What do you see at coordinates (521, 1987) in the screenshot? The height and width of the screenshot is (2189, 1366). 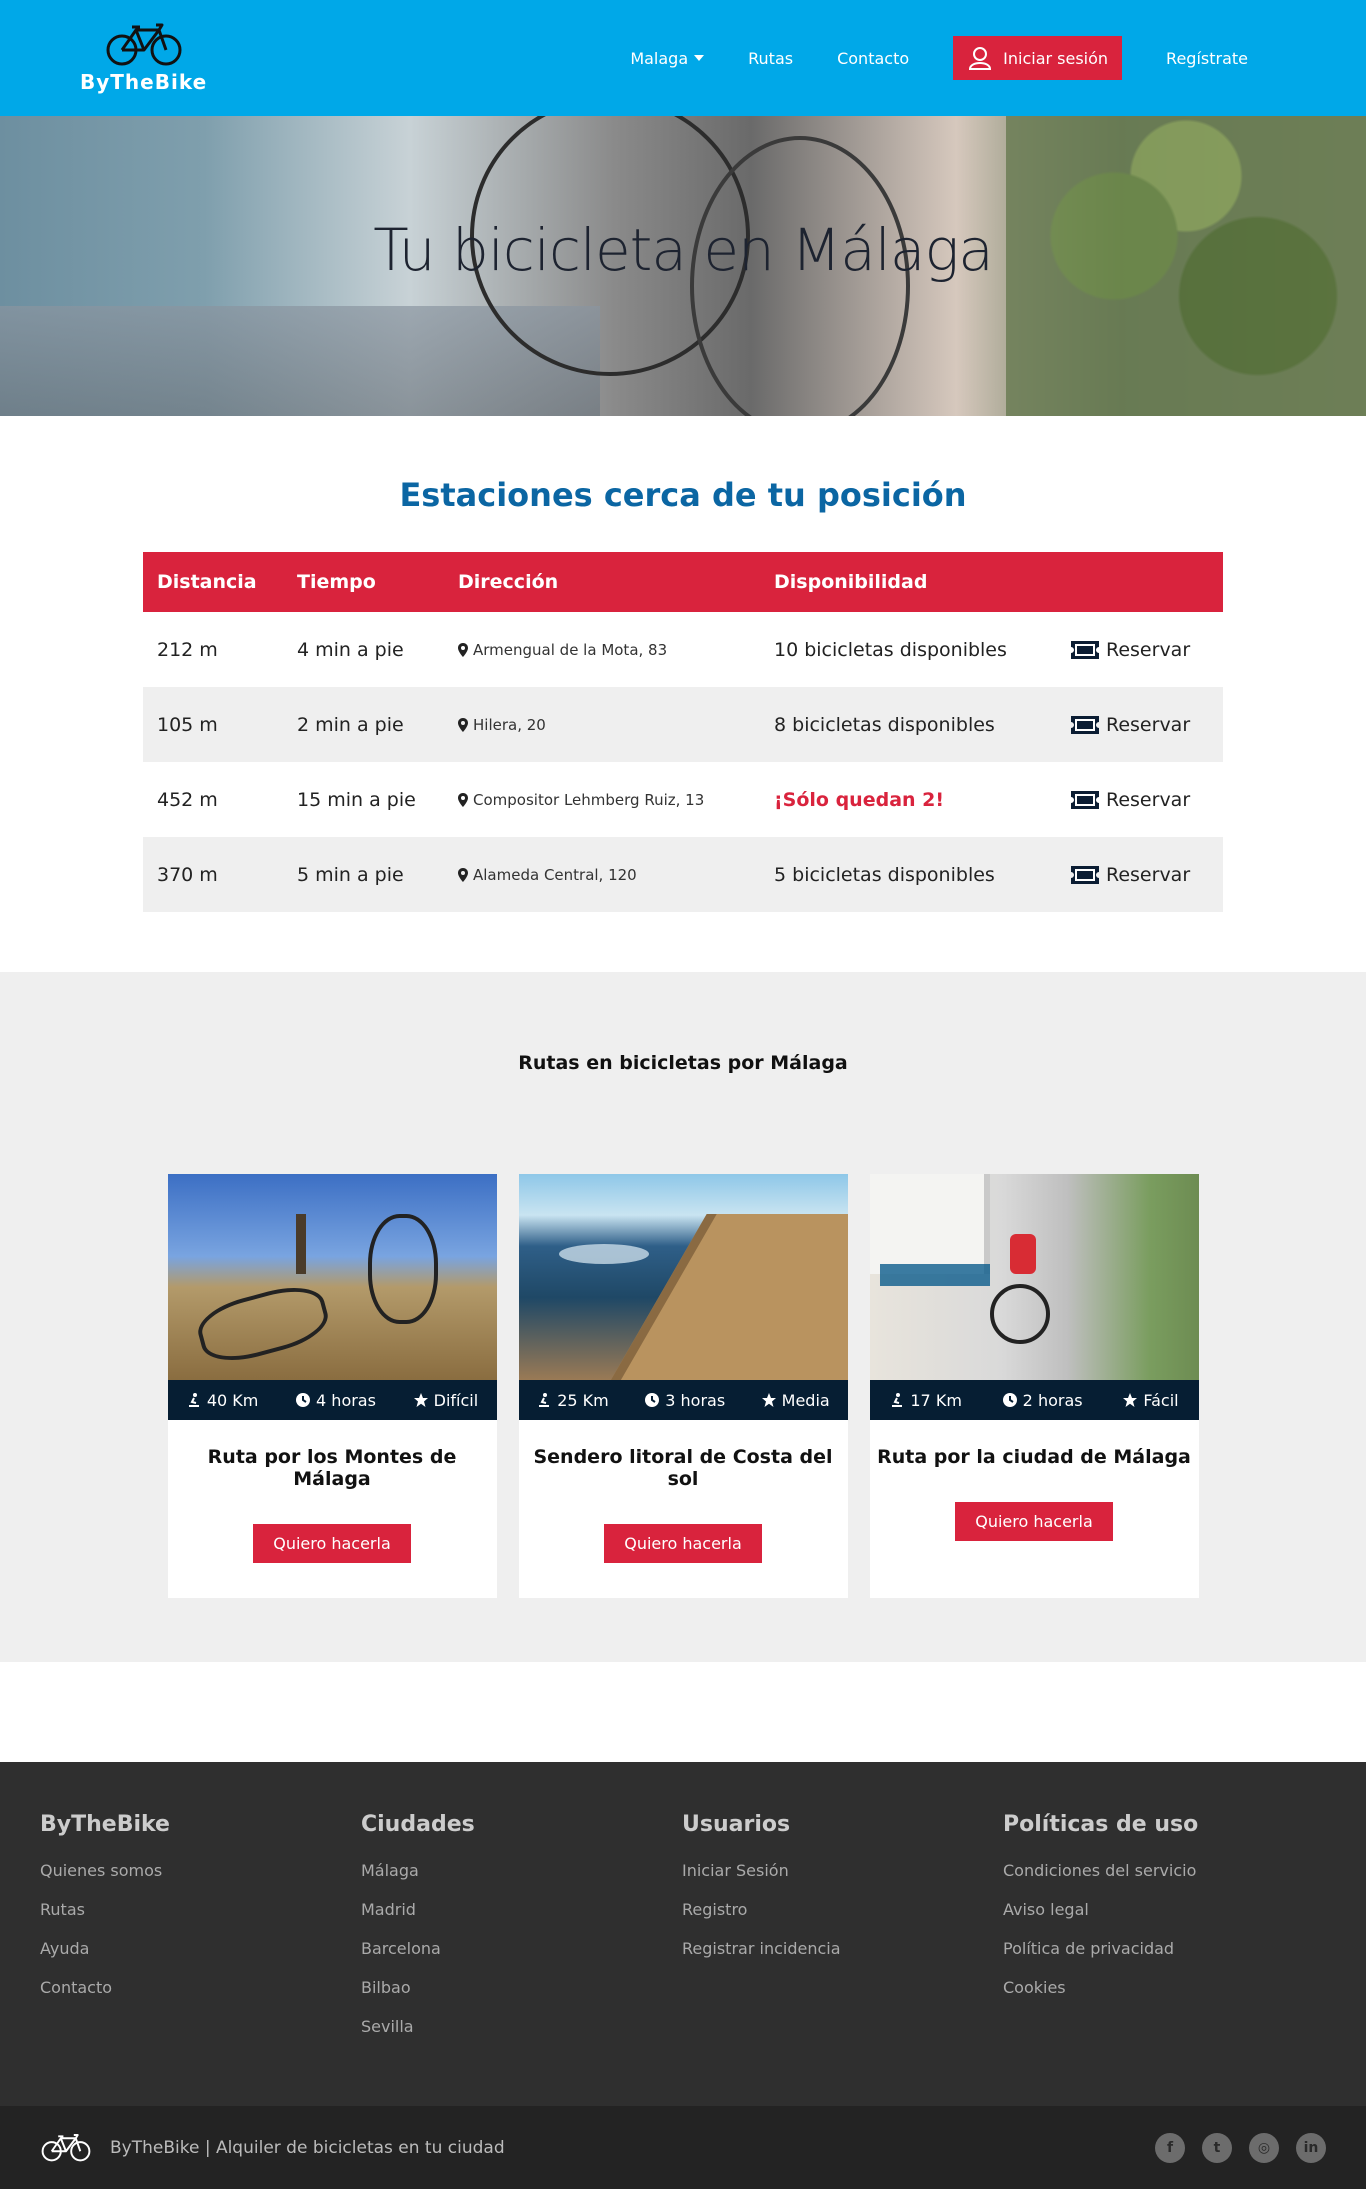 I see `footer-link: Bilbao` at bounding box center [521, 1987].